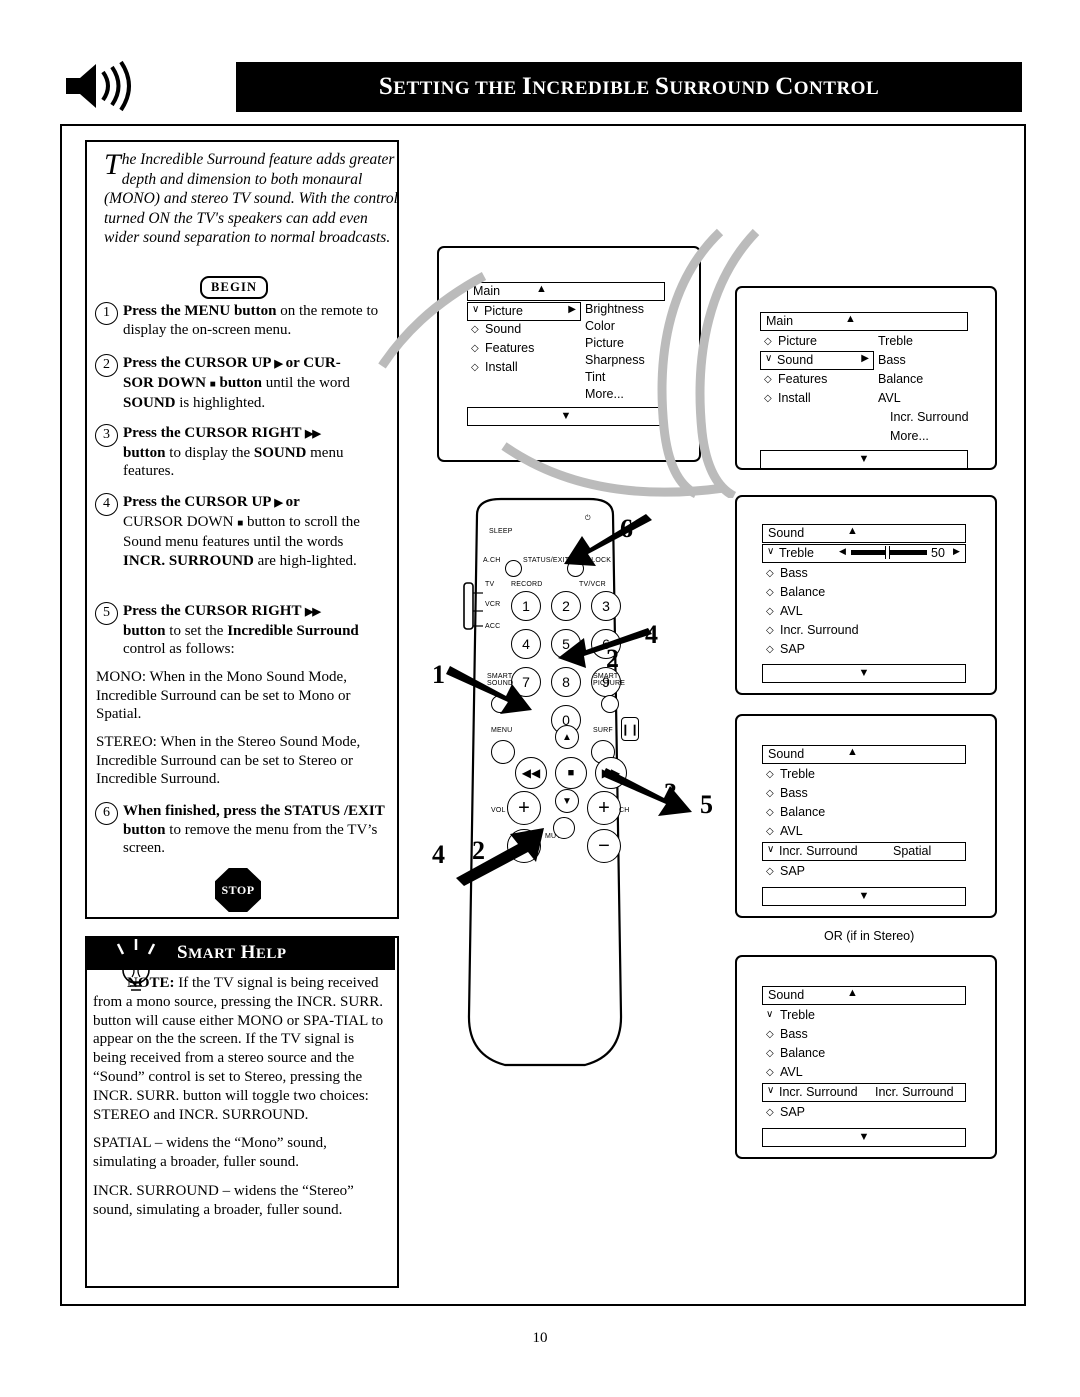 The height and width of the screenshot is (1397, 1080). I want to click on callout-arrow-4-2-left, so click(500, 857).